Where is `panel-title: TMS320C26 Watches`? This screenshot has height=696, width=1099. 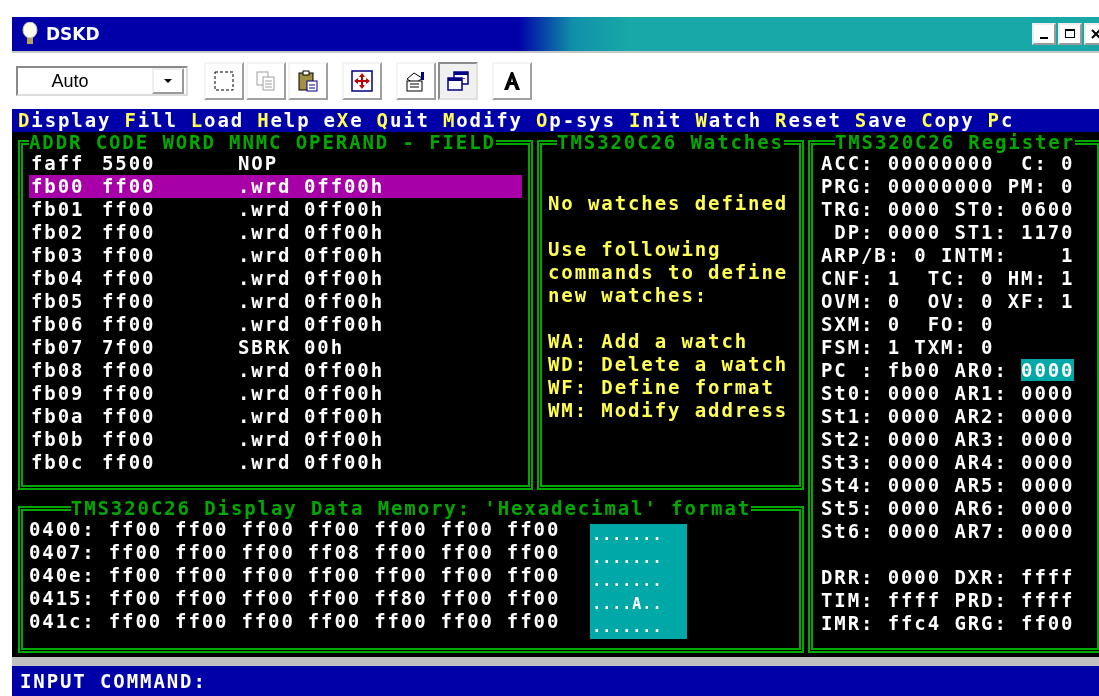 panel-title: TMS320C26 Watches is located at coordinates (670, 142).